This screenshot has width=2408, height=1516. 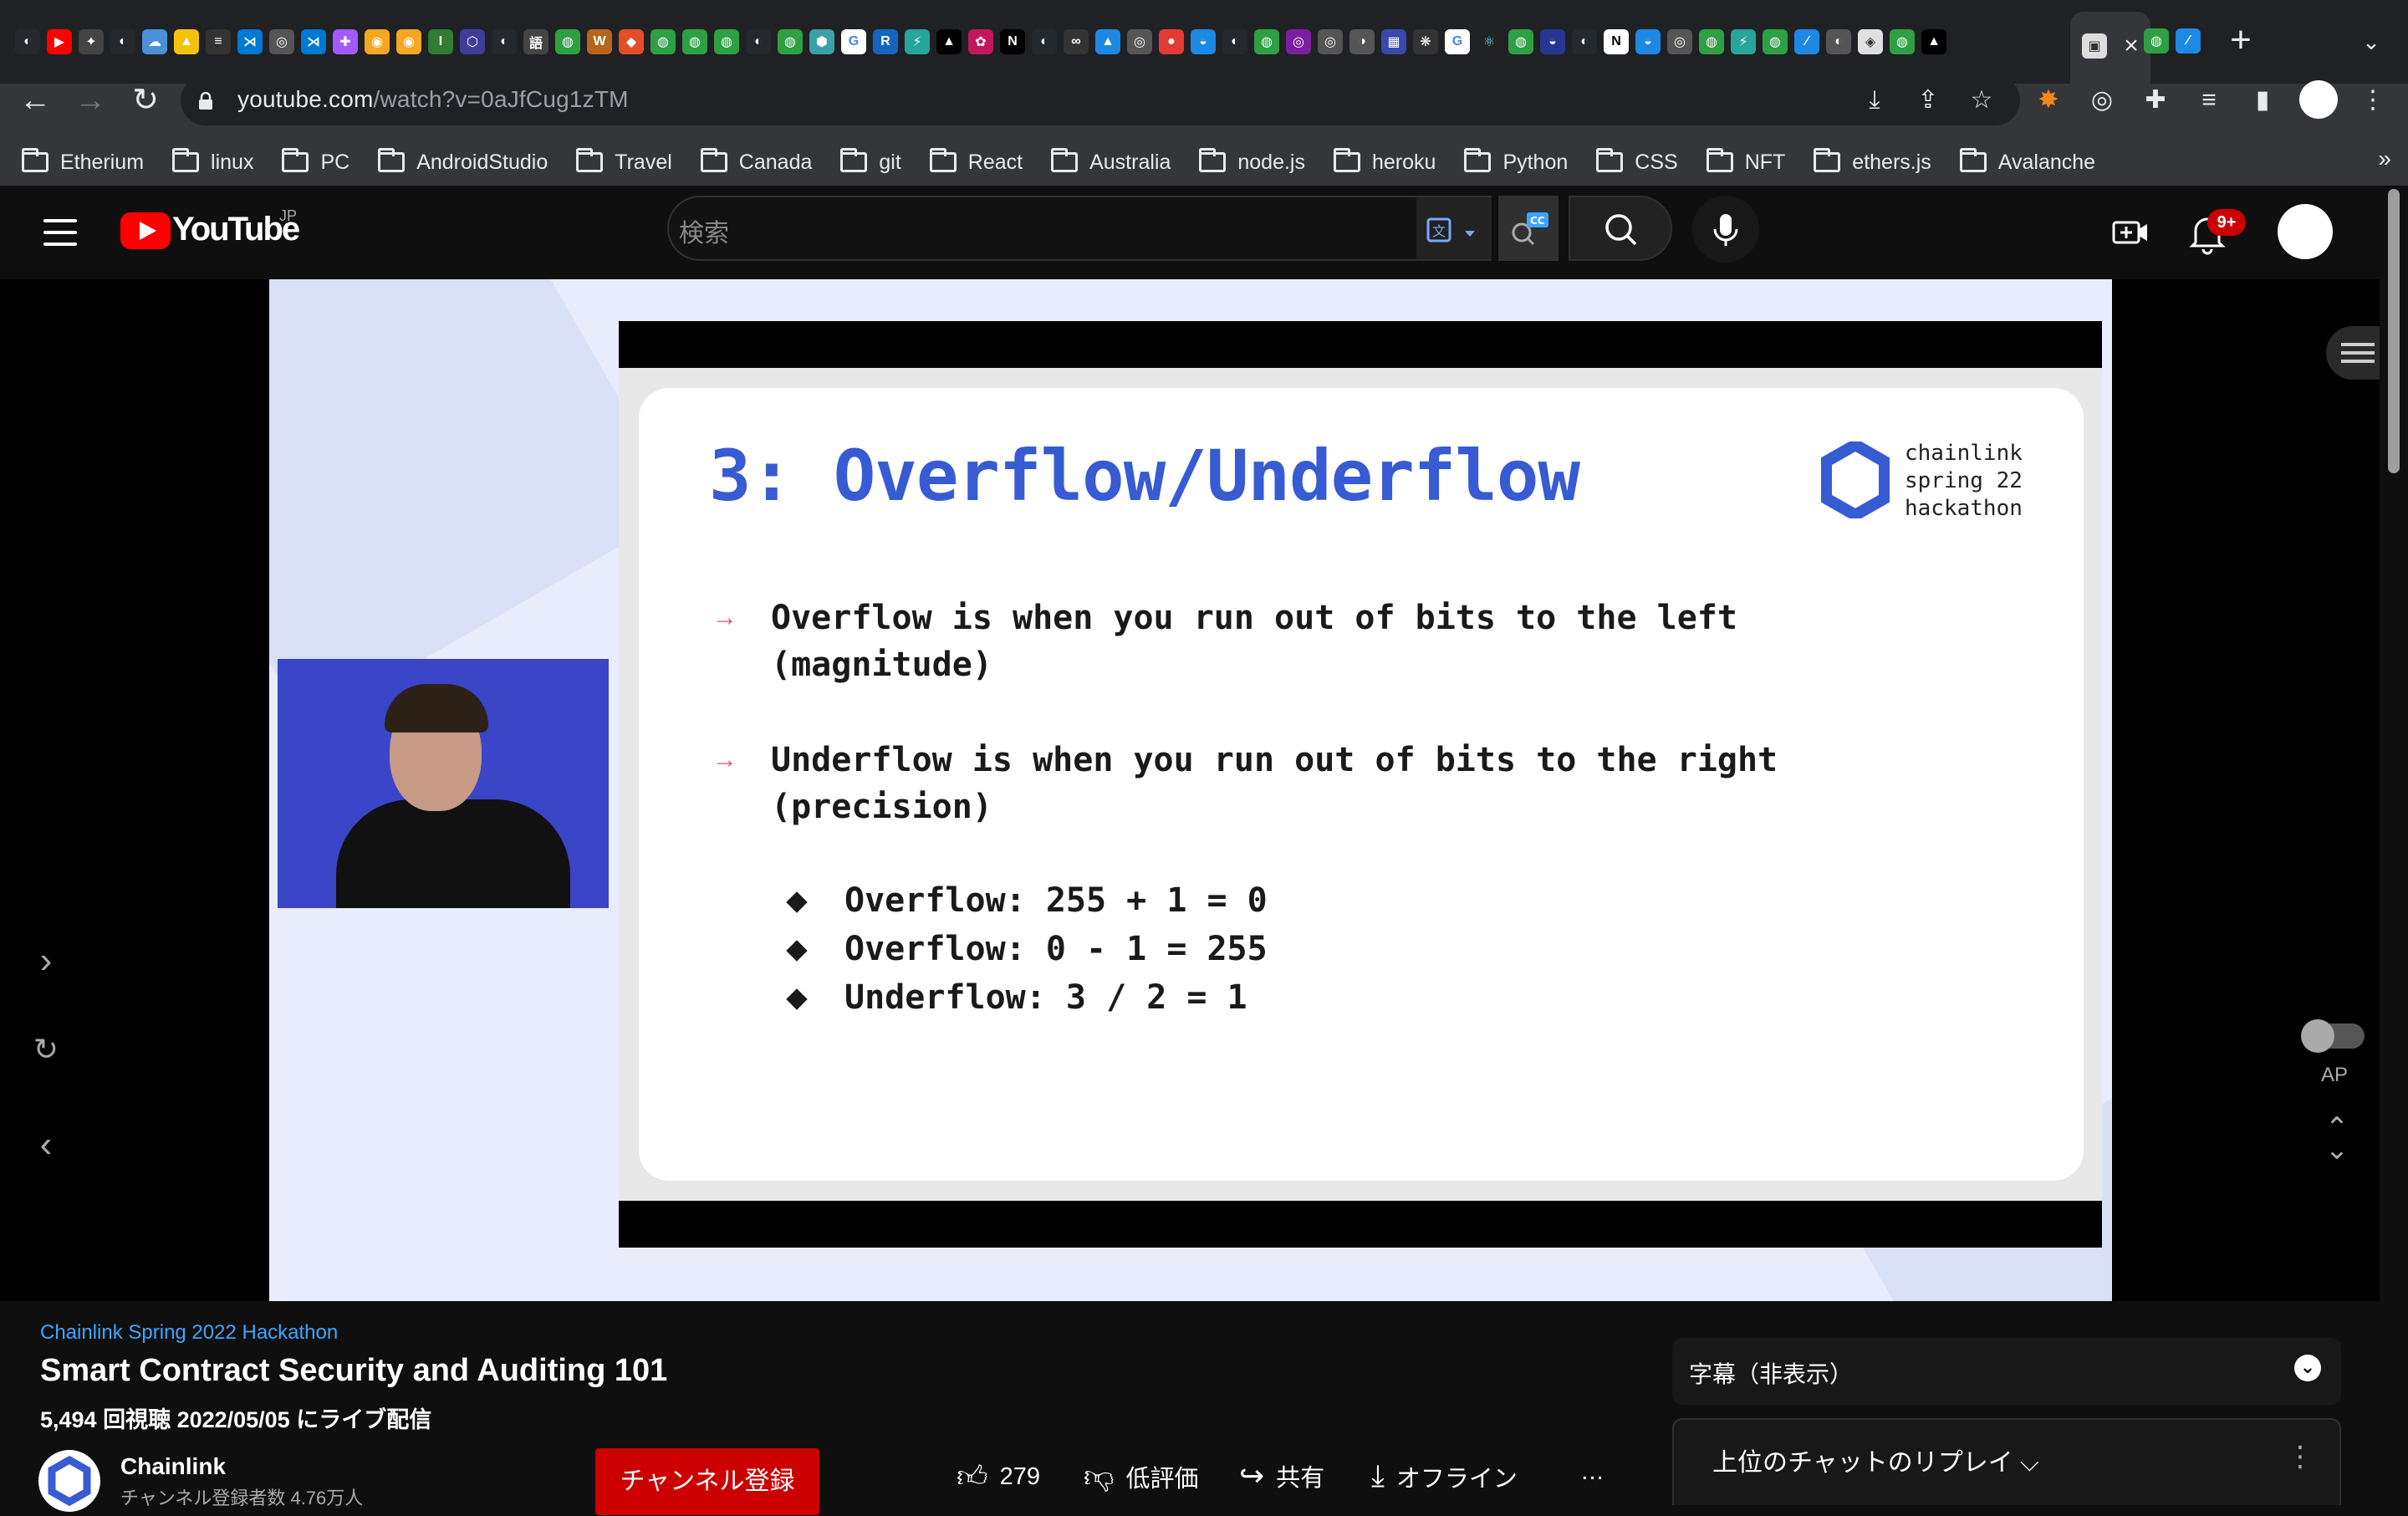 I want to click on chat-menu-icon: ⋮, so click(x=2300, y=1456).